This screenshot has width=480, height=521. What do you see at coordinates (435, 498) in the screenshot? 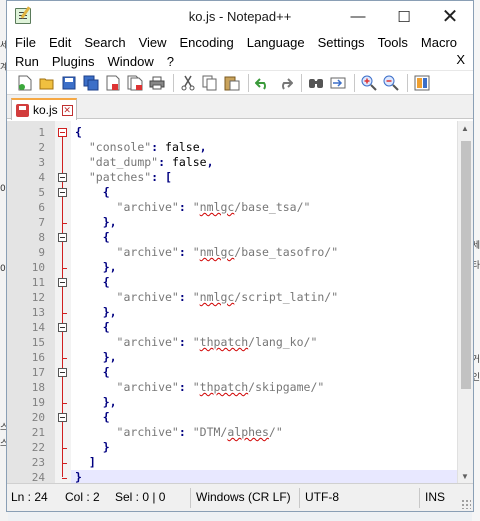
I see `status-insert-mode: INS` at bounding box center [435, 498].